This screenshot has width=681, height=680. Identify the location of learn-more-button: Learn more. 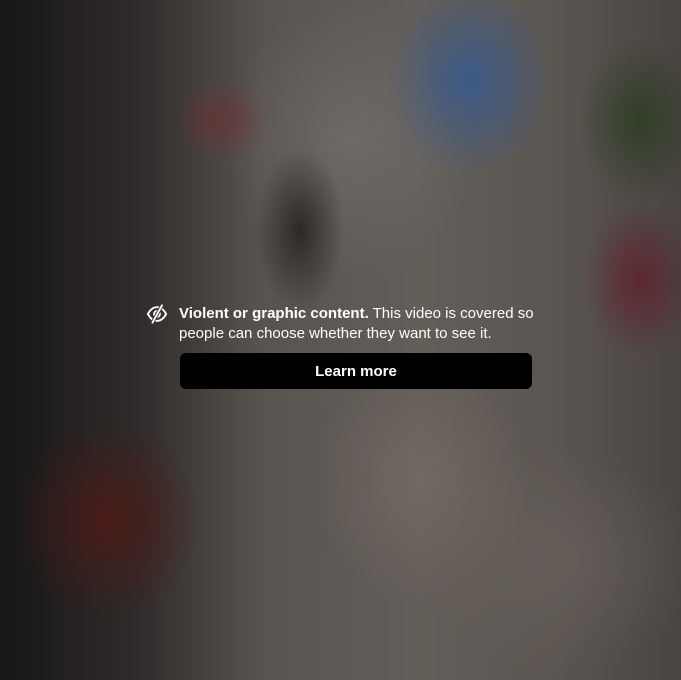
(356, 371).